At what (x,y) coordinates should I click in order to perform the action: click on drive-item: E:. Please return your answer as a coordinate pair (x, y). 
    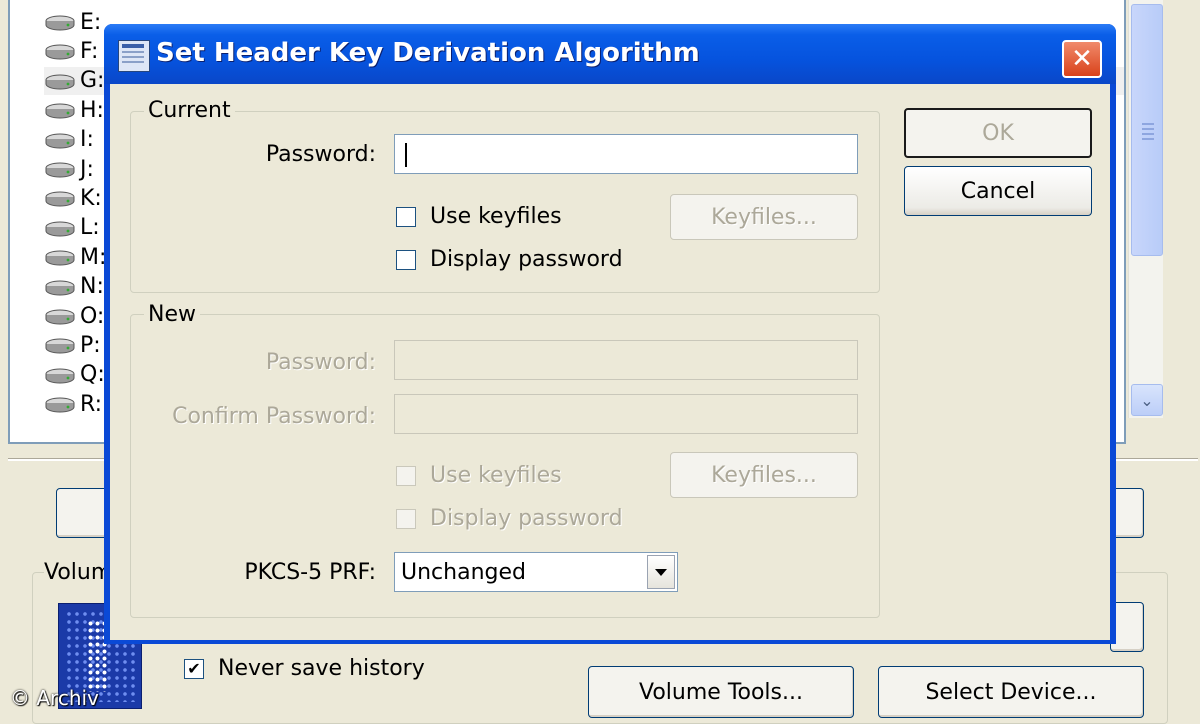
    Looking at the image, I should click on (72, 22).